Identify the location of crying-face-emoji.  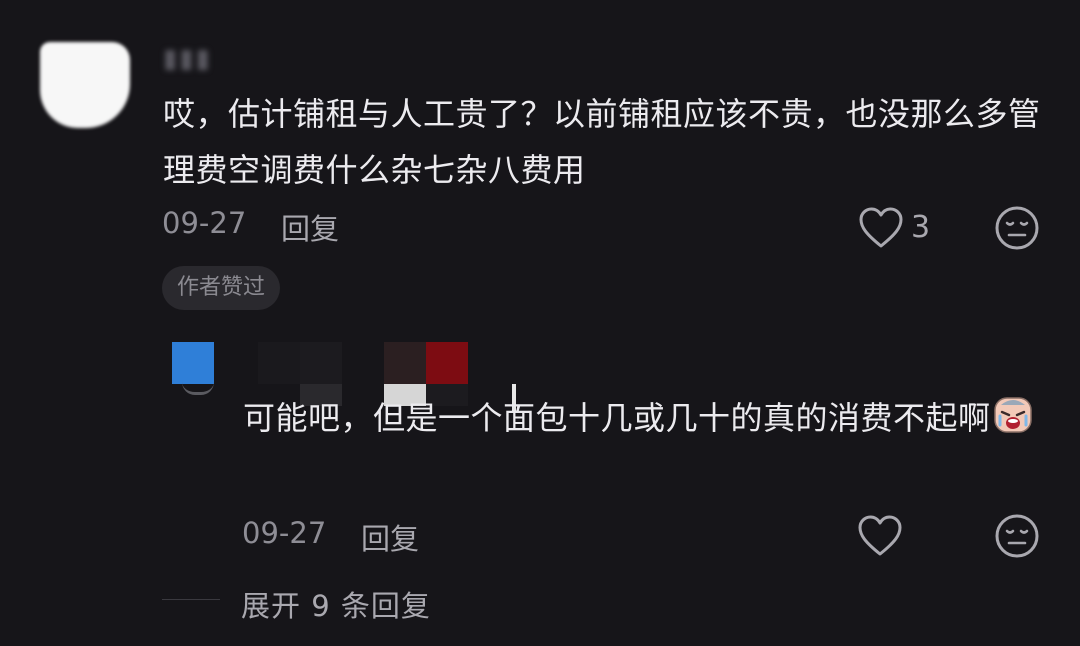
(1013, 415).